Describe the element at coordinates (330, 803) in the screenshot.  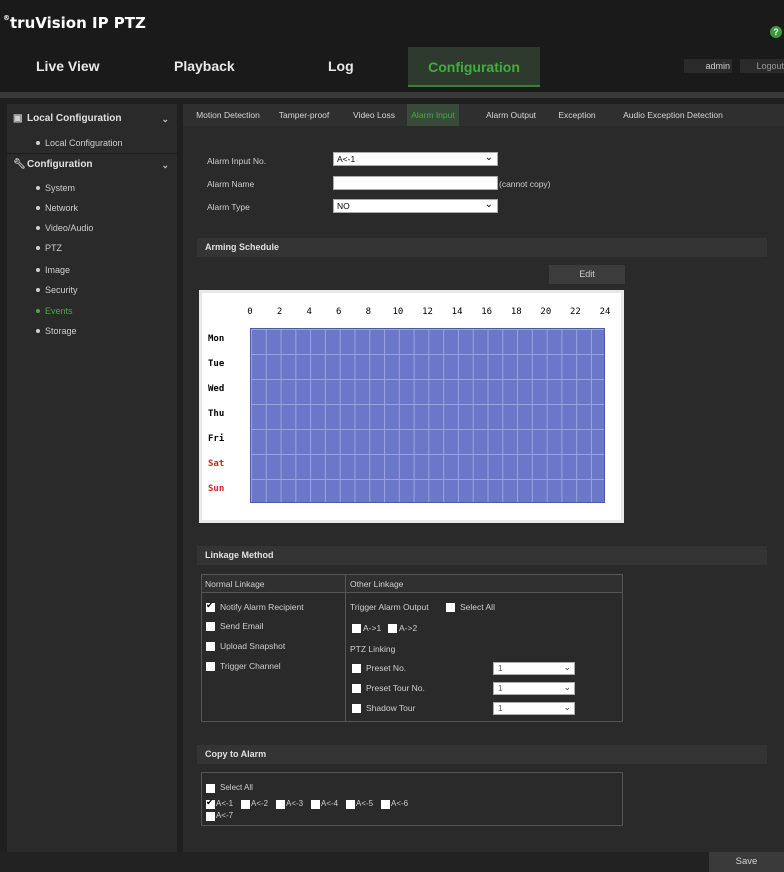
I see `copy-alarm-label: A<-4` at that location.